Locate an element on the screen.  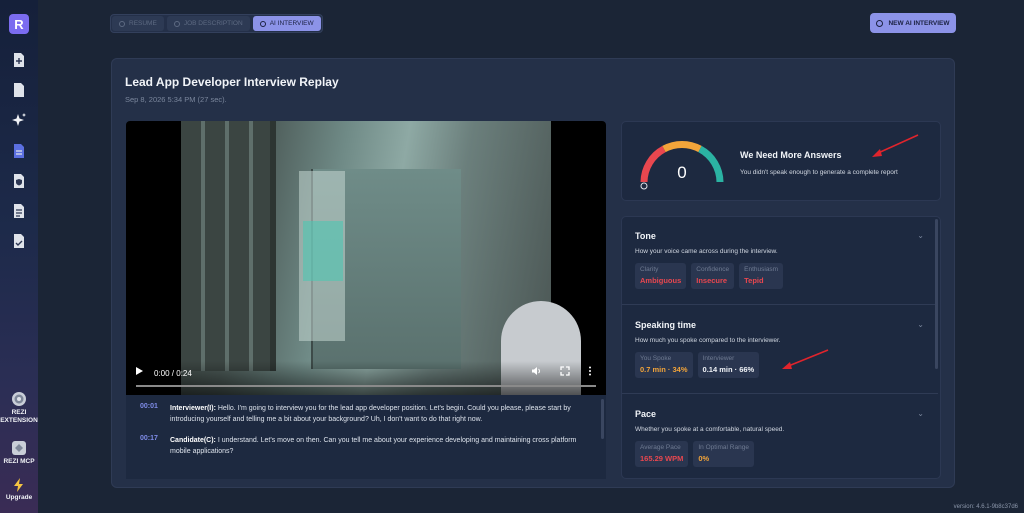
tab-job-description: JOB DESCRIPTION is located at coordinates (208, 23).